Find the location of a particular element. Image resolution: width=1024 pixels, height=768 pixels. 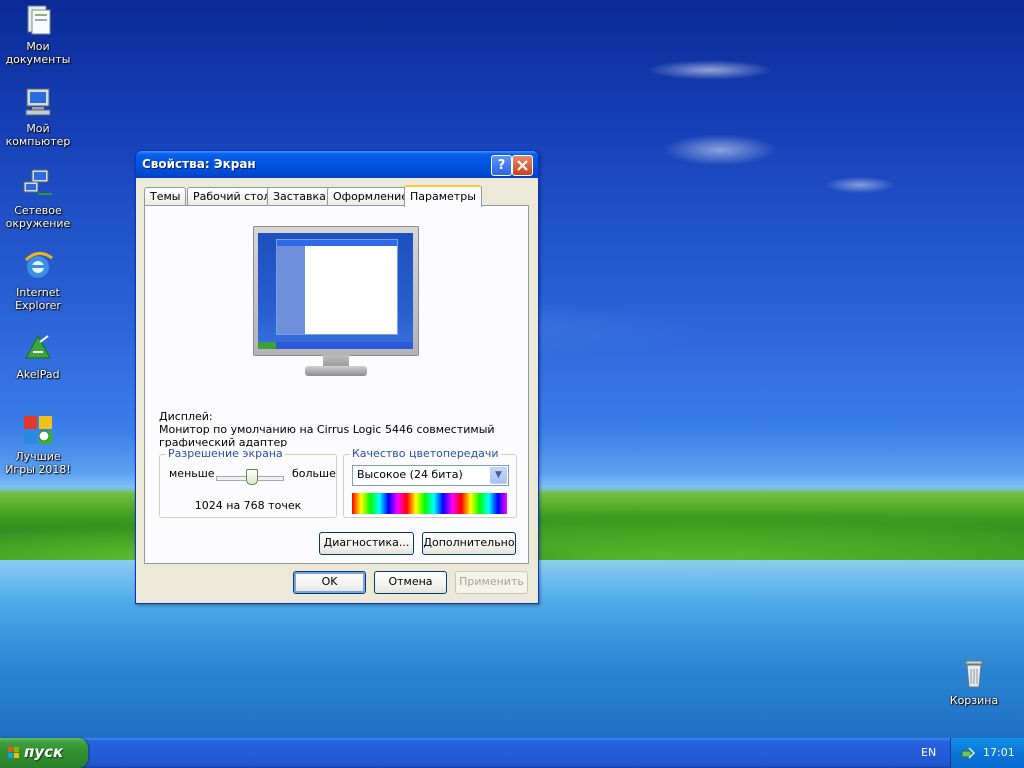

clock: 17:01 is located at coordinates (999, 752).